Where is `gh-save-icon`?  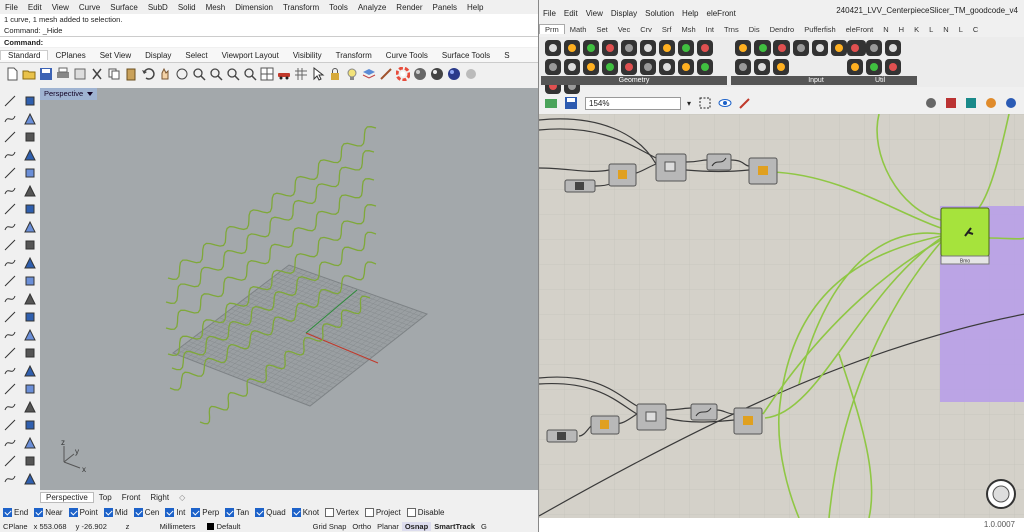 gh-save-icon is located at coordinates (571, 103).